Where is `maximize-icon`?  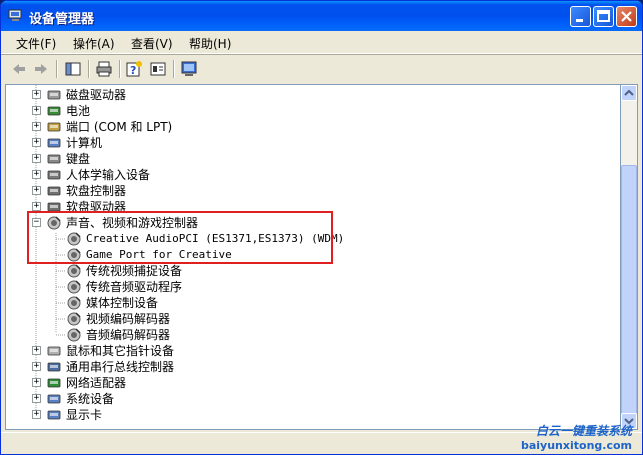 maximize-icon is located at coordinates (603, 16).